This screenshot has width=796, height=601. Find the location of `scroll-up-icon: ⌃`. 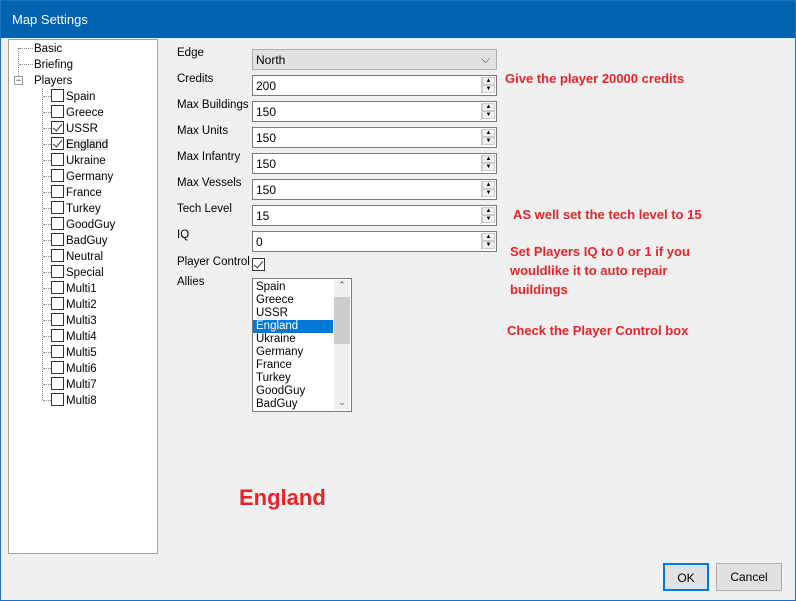

scroll-up-icon: ⌃ is located at coordinates (342, 285).